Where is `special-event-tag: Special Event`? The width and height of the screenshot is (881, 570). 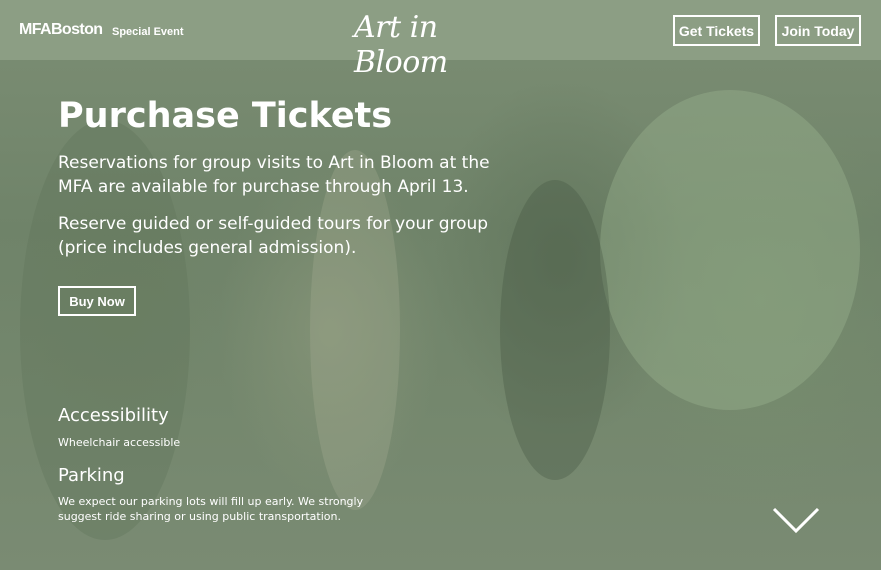
special-event-tag: Special Event is located at coordinates (148, 32).